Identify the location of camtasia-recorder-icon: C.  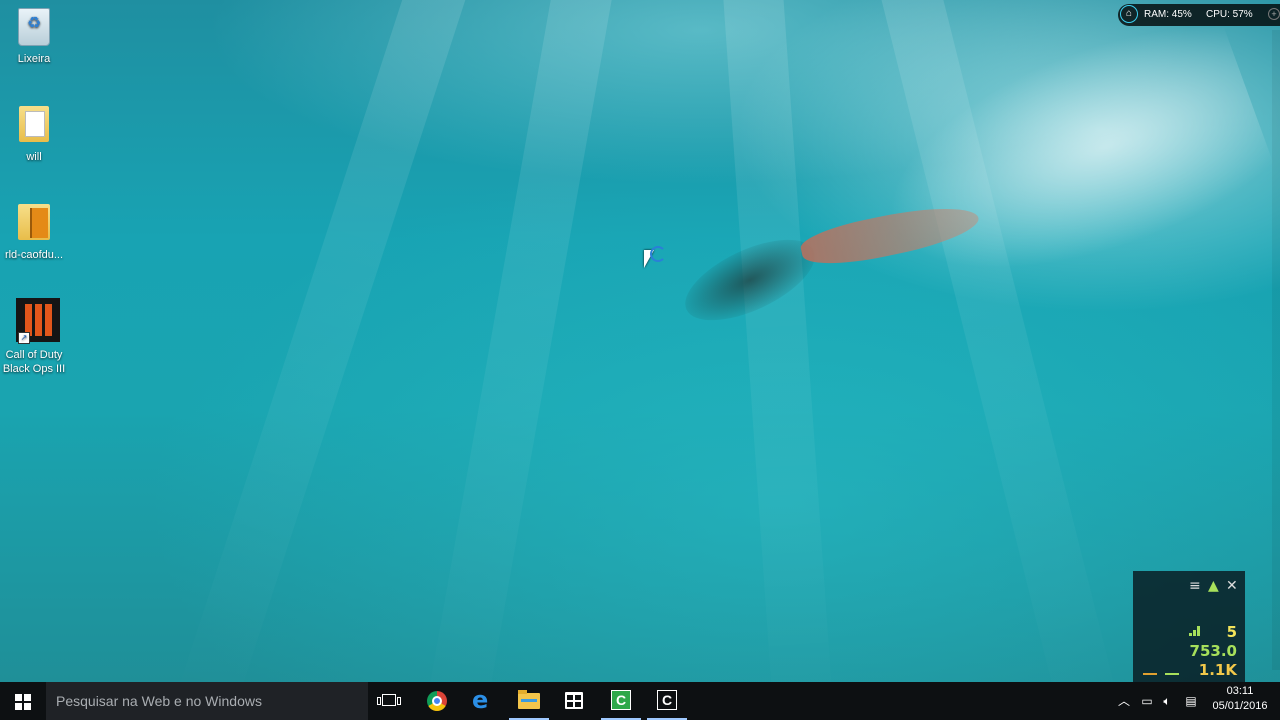
(667, 700).